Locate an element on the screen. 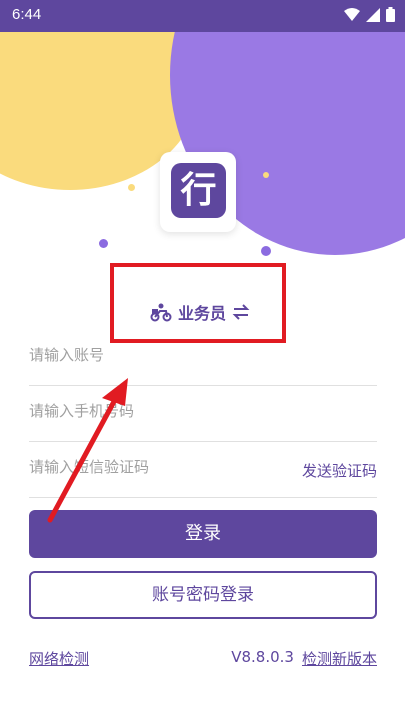 The height and width of the screenshot is (720, 405). scooter-icon is located at coordinates (161, 312).